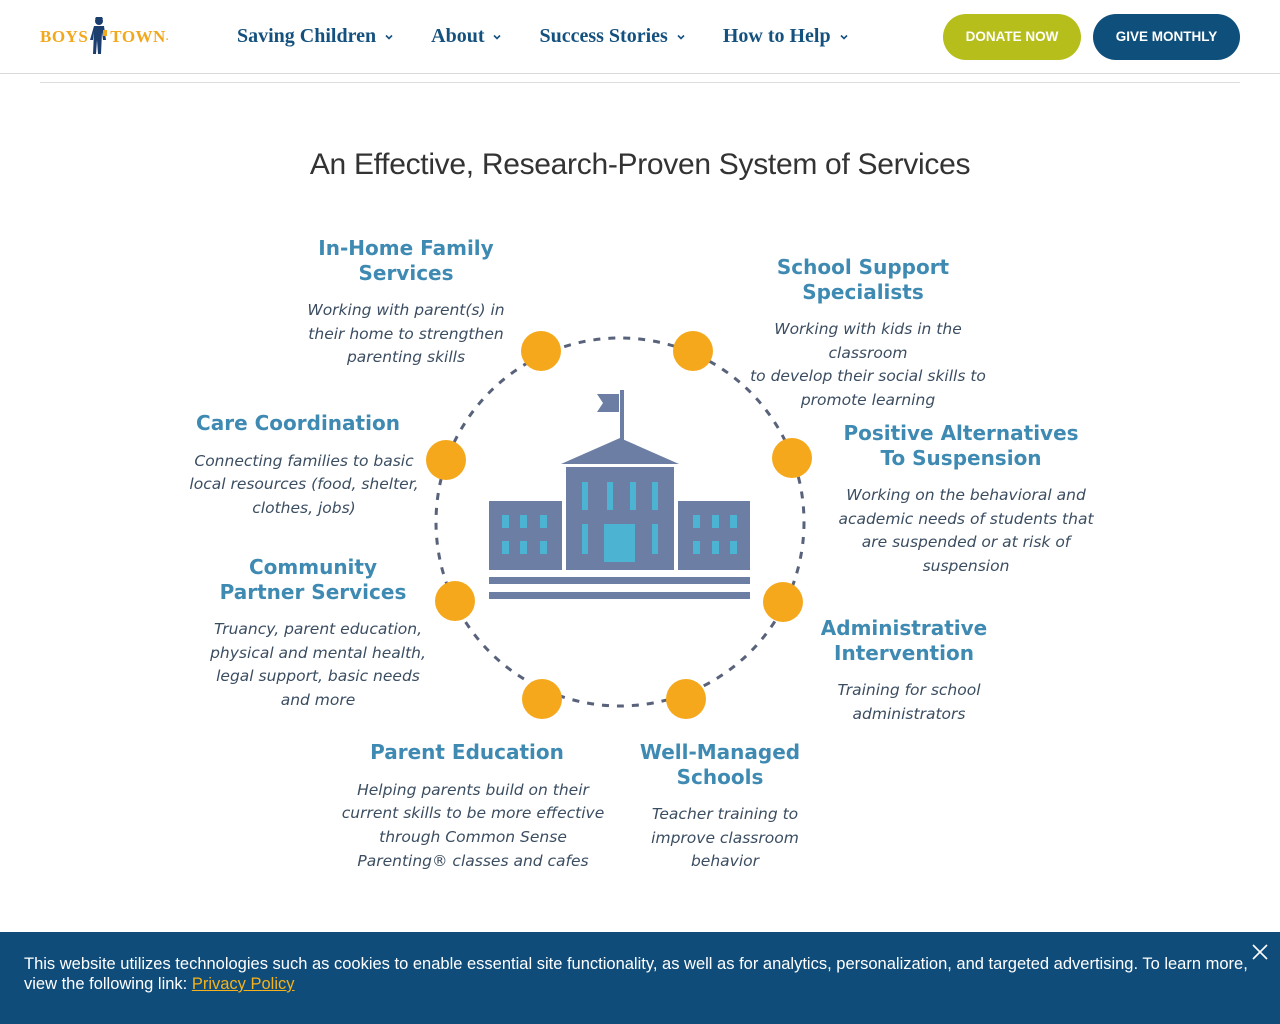 Image resolution: width=1280 pixels, height=1024 pixels. I want to click on service-desc-line: Working with kids in the classroom, so click(868, 341).